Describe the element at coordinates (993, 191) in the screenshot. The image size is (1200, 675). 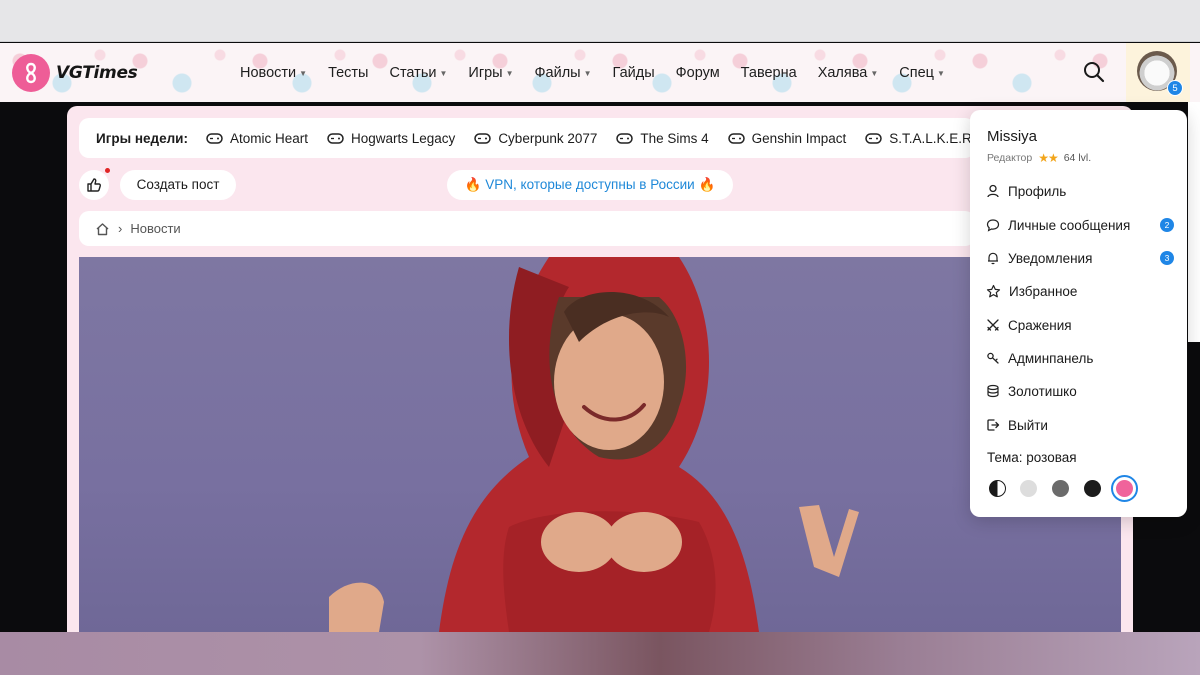
I see `user-icon` at that location.